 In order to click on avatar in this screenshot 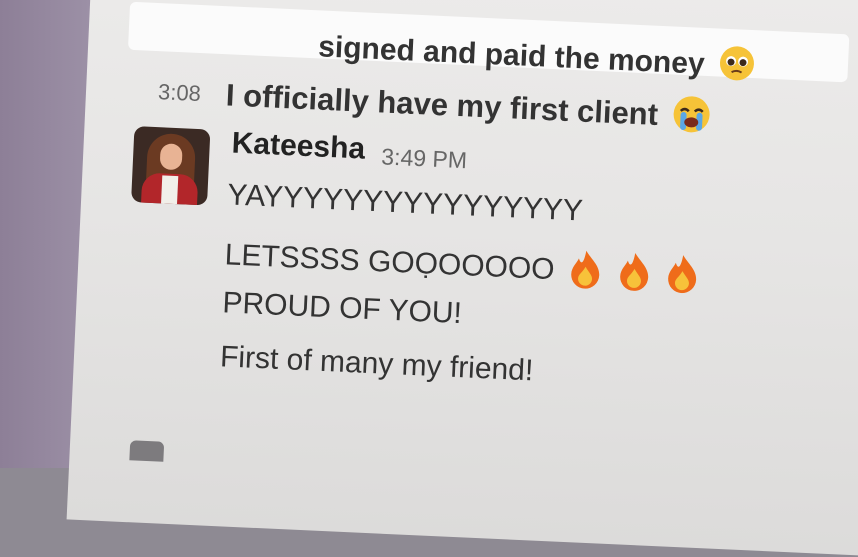, I will do `click(171, 166)`.